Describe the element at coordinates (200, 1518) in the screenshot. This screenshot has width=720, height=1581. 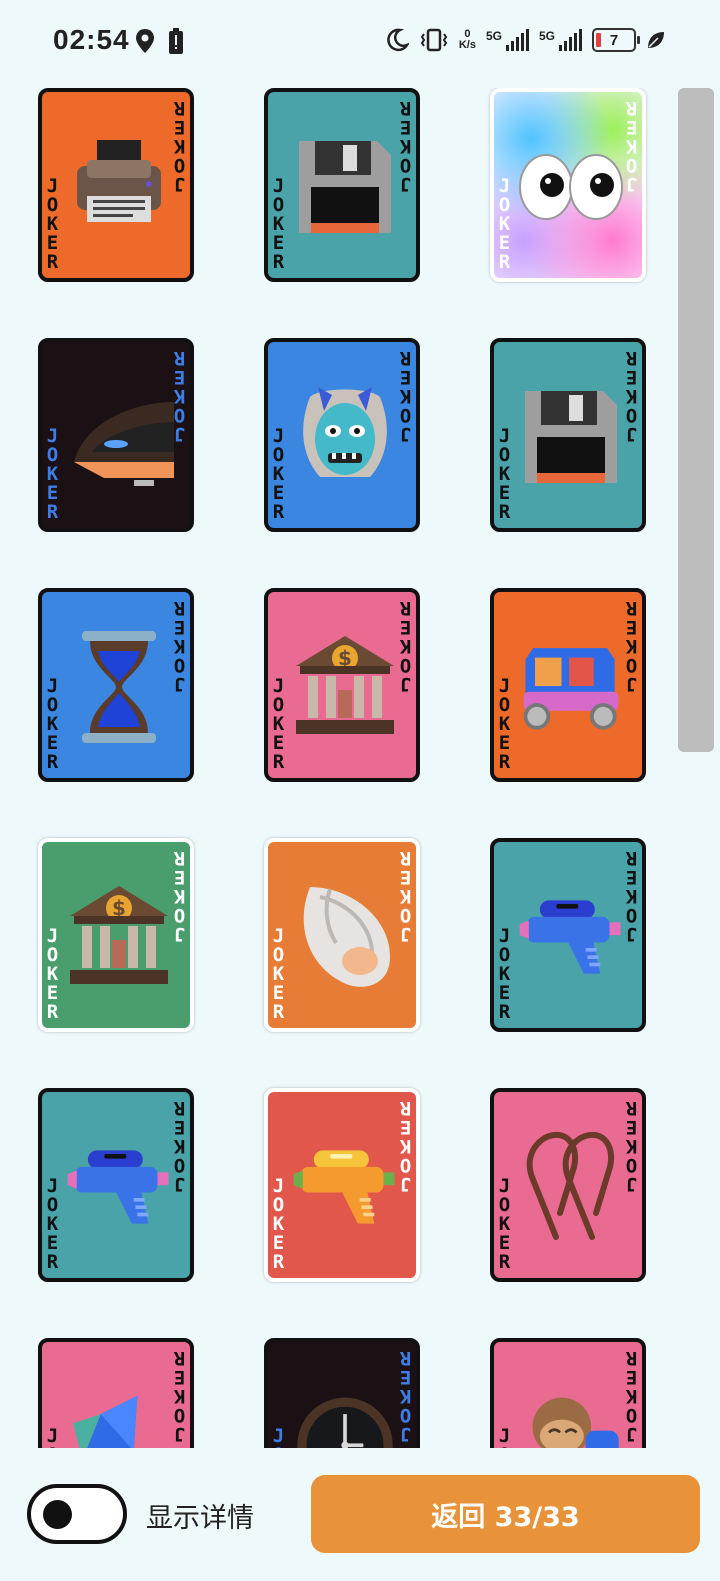
I see `show-details-label: 显示详情` at that location.